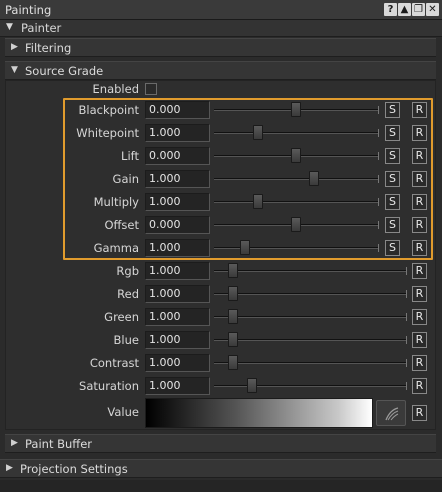 This screenshot has width=442, height=492. I want to click on section-label: Projection Settings, so click(74, 469).